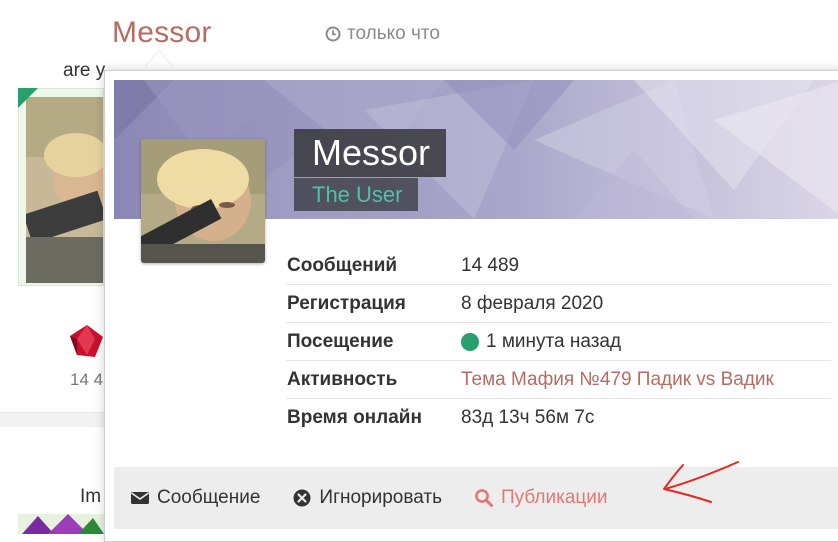 This screenshot has height=542, width=838. What do you see at coordinates (333, 34) in the screenshot?
I see `clock-icon` at bounding box center [333, 34].